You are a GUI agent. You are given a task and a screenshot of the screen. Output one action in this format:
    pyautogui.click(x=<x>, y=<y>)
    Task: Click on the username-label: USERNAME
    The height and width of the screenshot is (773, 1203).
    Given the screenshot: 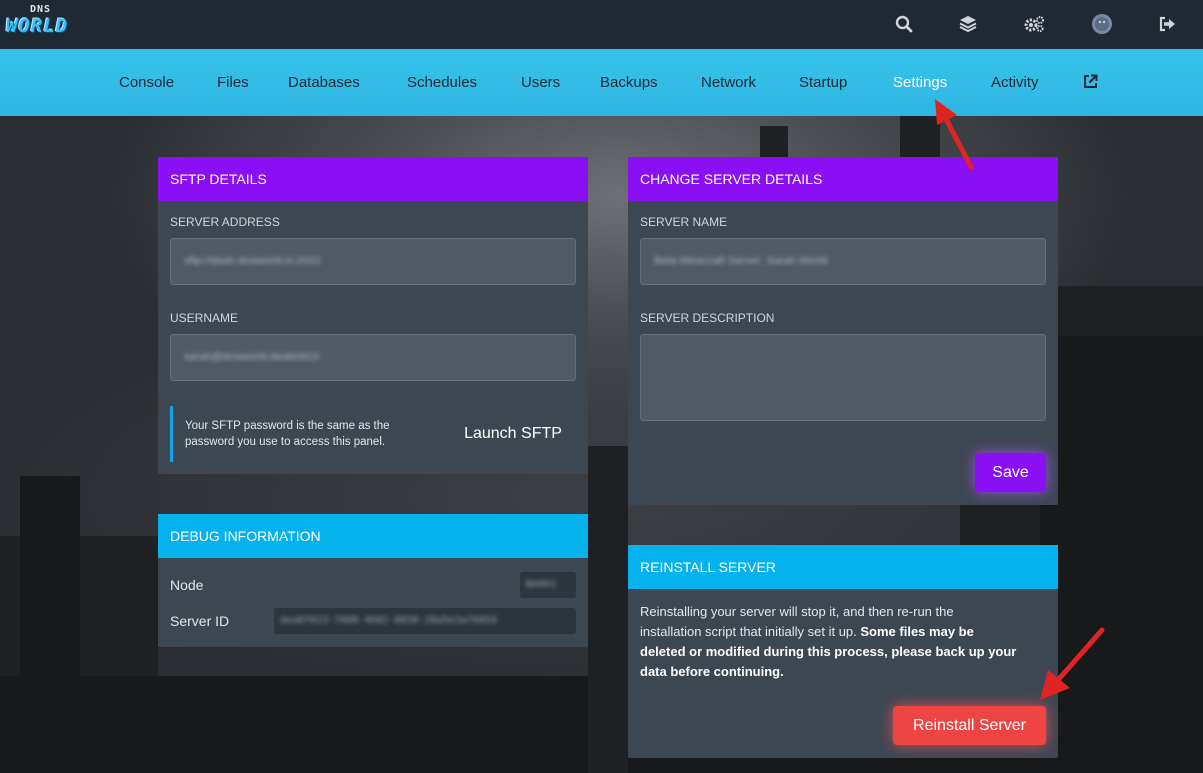 What is the action you would take?
    pyautogui.click(x=204, y=318)
    